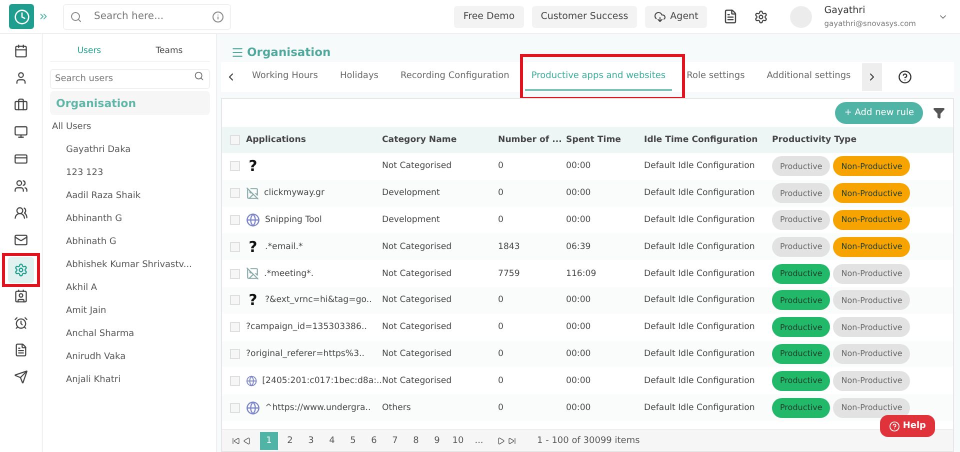 The width and height of the screenshot is (960, 452). I want to click on panel-tab: Teams, so click(169, 51).